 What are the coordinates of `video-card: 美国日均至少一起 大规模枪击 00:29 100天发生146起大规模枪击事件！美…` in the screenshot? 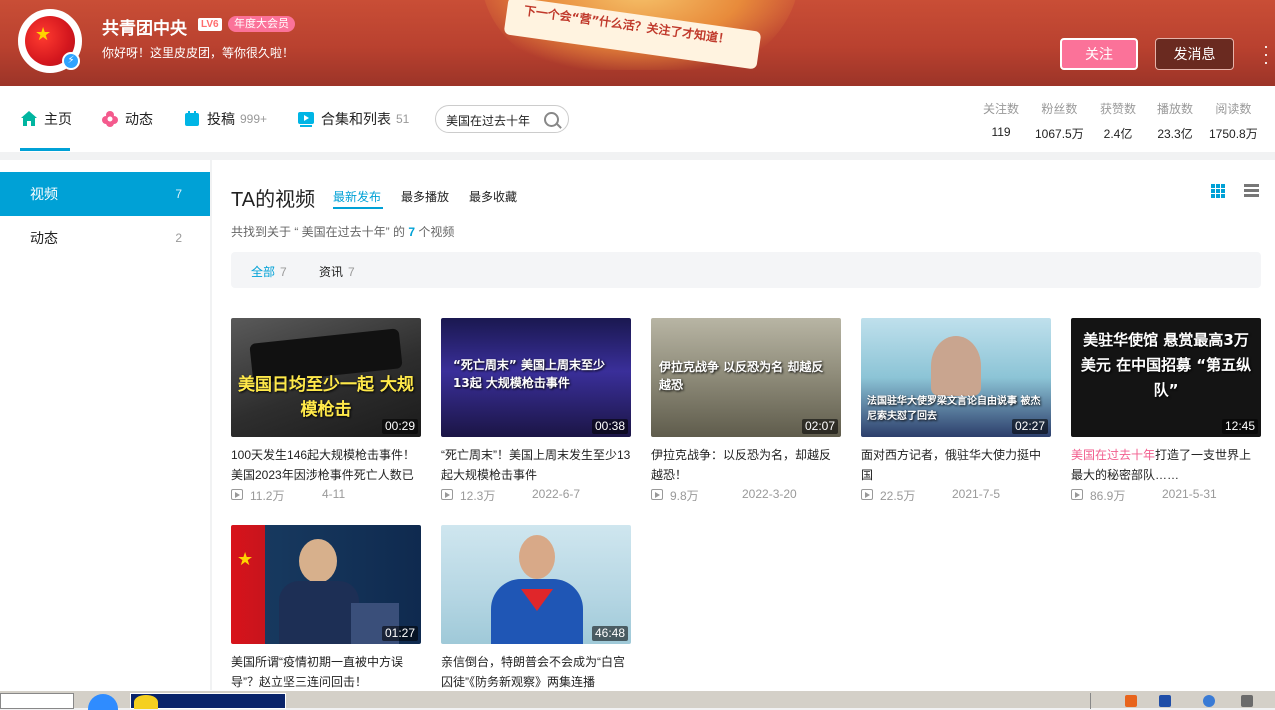 It's located at (326, 410).